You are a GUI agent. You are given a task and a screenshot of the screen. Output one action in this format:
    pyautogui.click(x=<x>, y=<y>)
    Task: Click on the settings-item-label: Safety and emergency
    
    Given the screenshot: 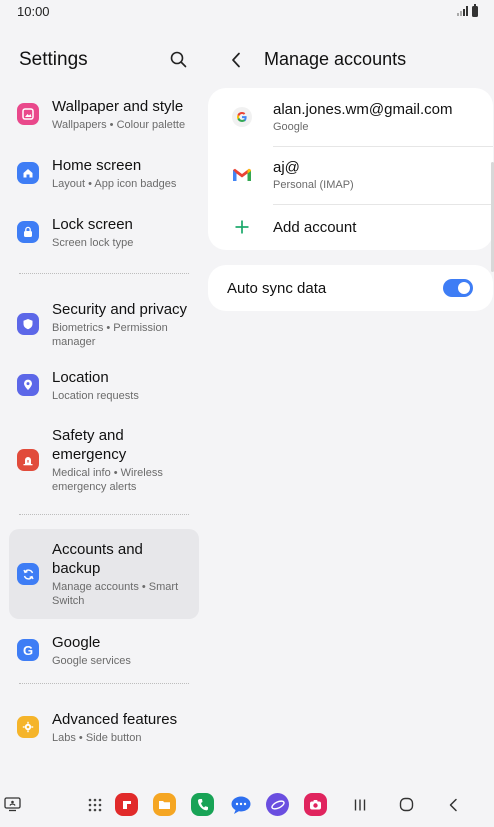 What is the action you would take?
    pyautogui.click(x=89, y=445)
    